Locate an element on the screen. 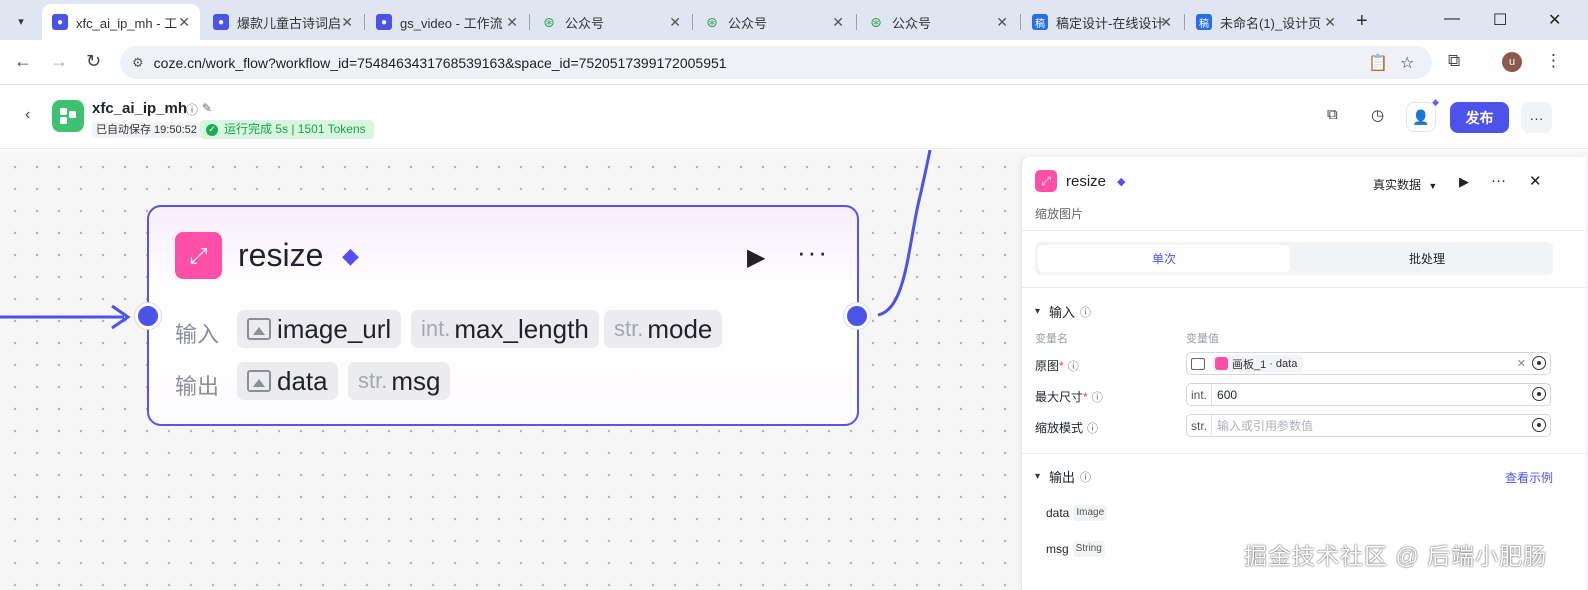 Image resolution: width=1588 pixels, height=590 pixels. browser-tab-3: ● gs_video - 工作流 ✕ is located at coordinates (447, 22).